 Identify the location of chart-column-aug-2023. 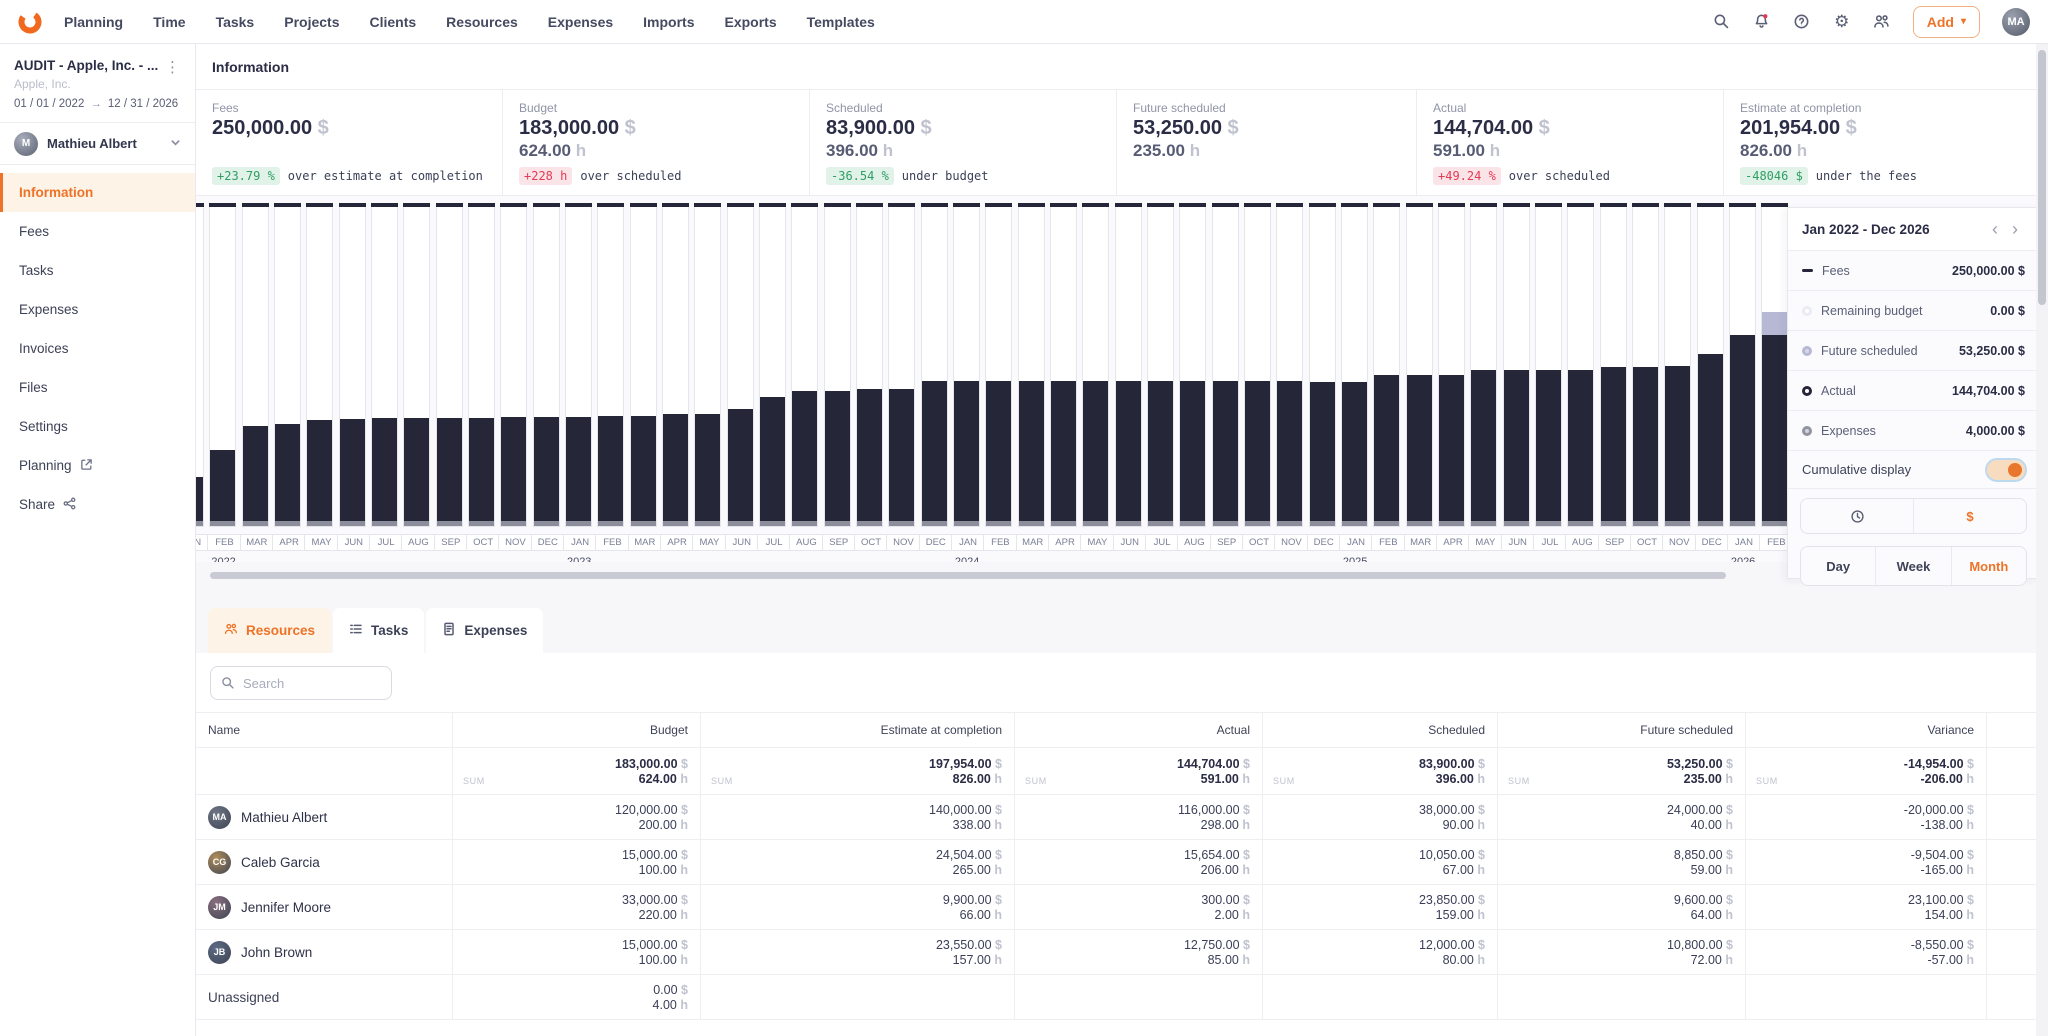
(805, 365).